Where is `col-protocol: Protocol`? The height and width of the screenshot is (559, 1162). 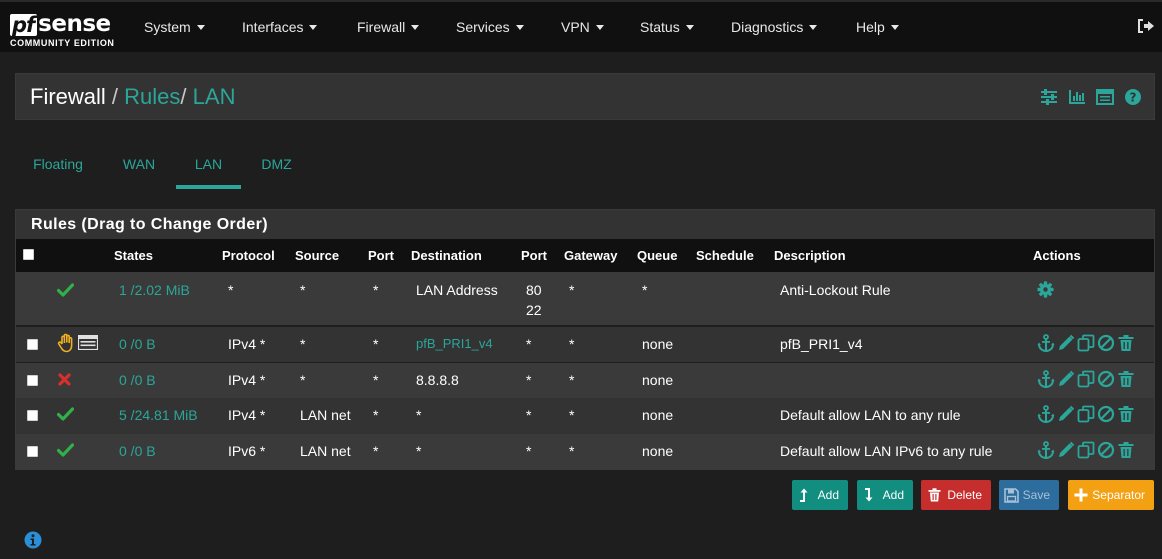
col-protocol: Protocol is located at coordinates (248, 255).